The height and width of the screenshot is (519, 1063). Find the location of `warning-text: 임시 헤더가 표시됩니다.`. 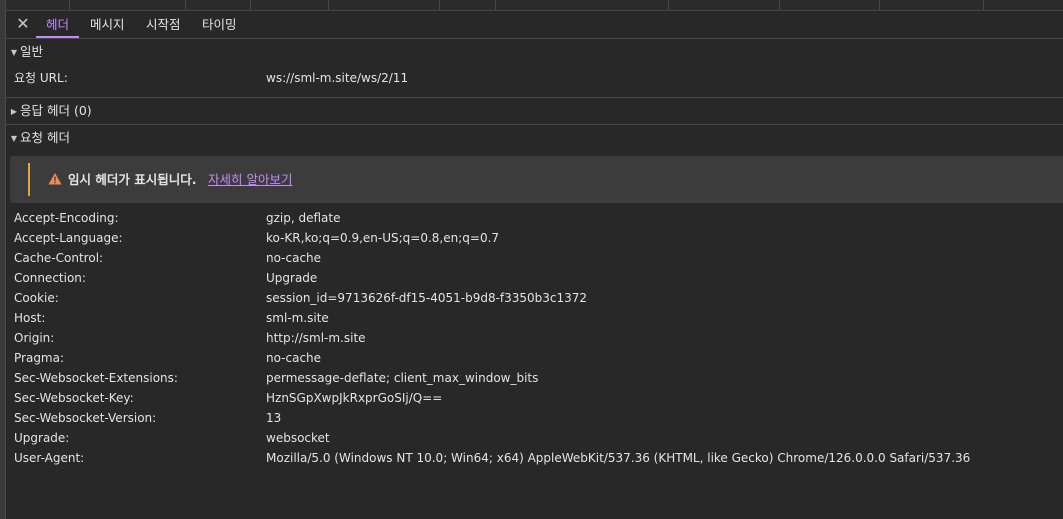

warning-text: 임시 헤더가 표시됩니다. is located at coordinates (132, 179).